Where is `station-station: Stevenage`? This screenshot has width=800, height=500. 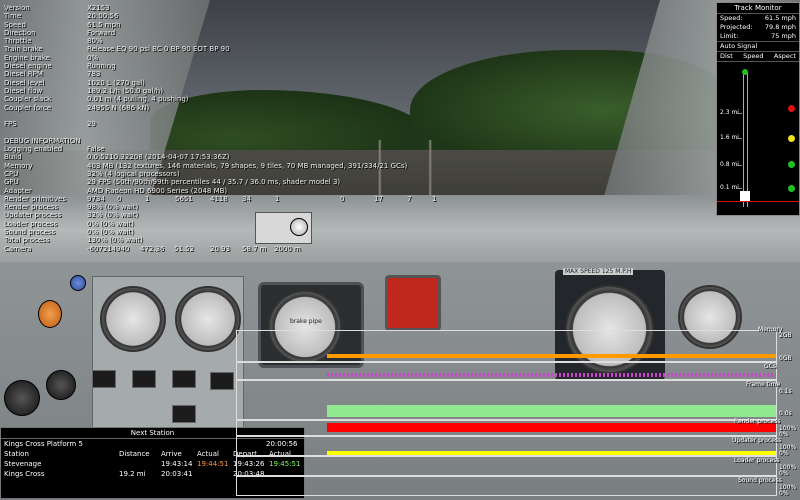
station-station: Stevenage is located at coordinates (23, 464).